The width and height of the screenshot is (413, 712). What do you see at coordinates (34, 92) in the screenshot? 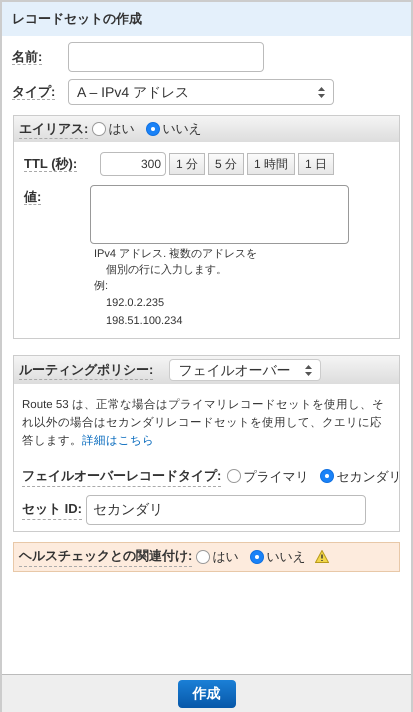
I see `field-label: タイプ:` at bounding box center [34, 92].